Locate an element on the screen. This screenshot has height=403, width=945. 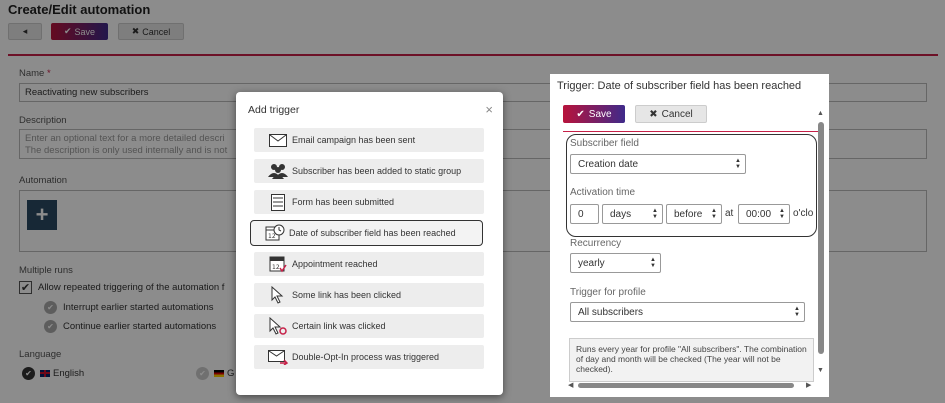
close-icon: × is located at coordinates (489, 109).